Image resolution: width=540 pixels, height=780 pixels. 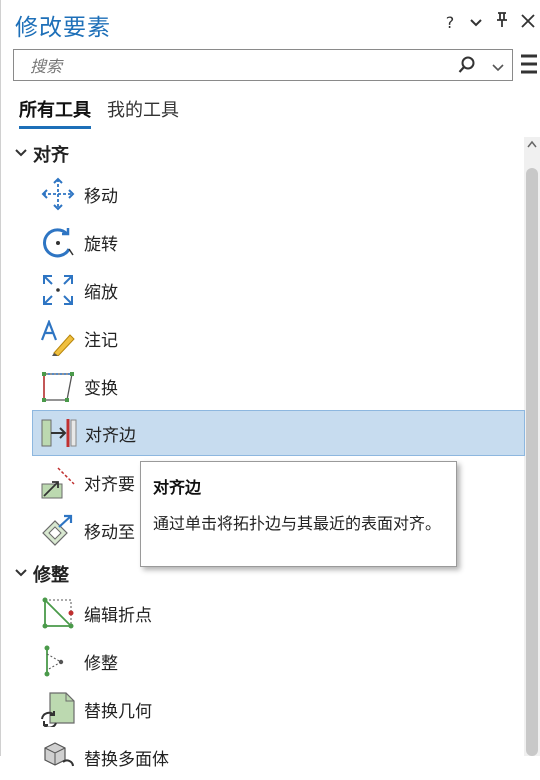 I want to click on tool-align-edge: 对齐边, so click(x=278, y=433).